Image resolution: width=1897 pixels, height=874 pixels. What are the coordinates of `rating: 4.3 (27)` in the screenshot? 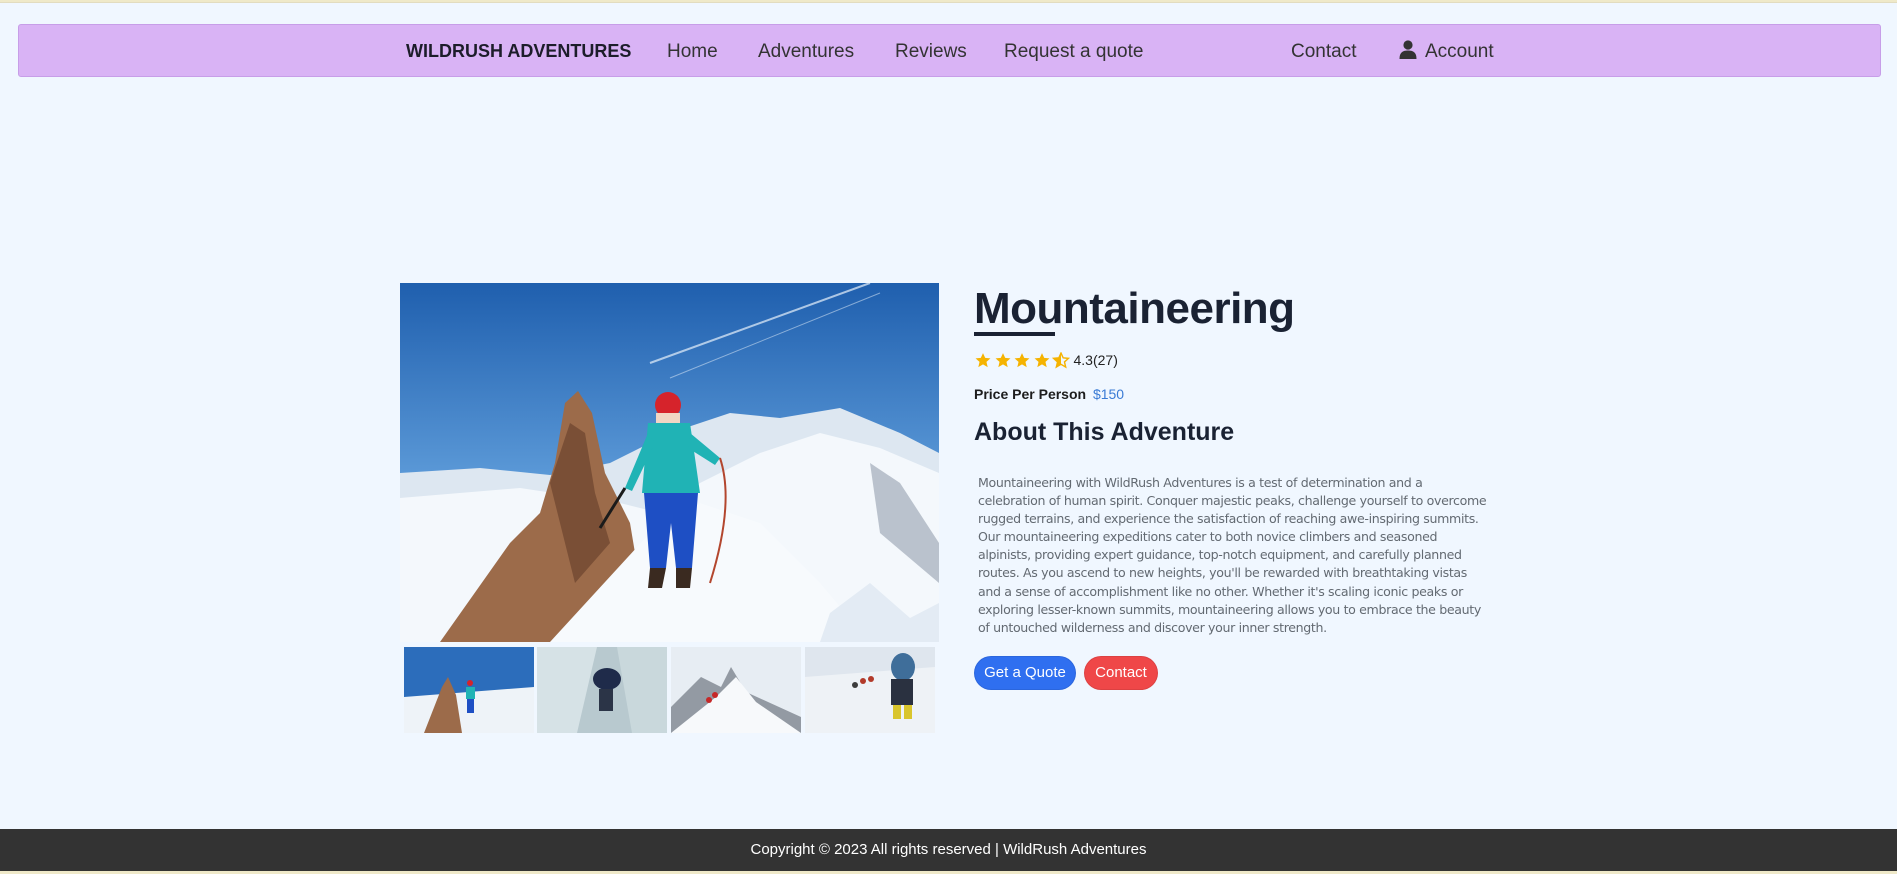 It's located at (1046, 360).